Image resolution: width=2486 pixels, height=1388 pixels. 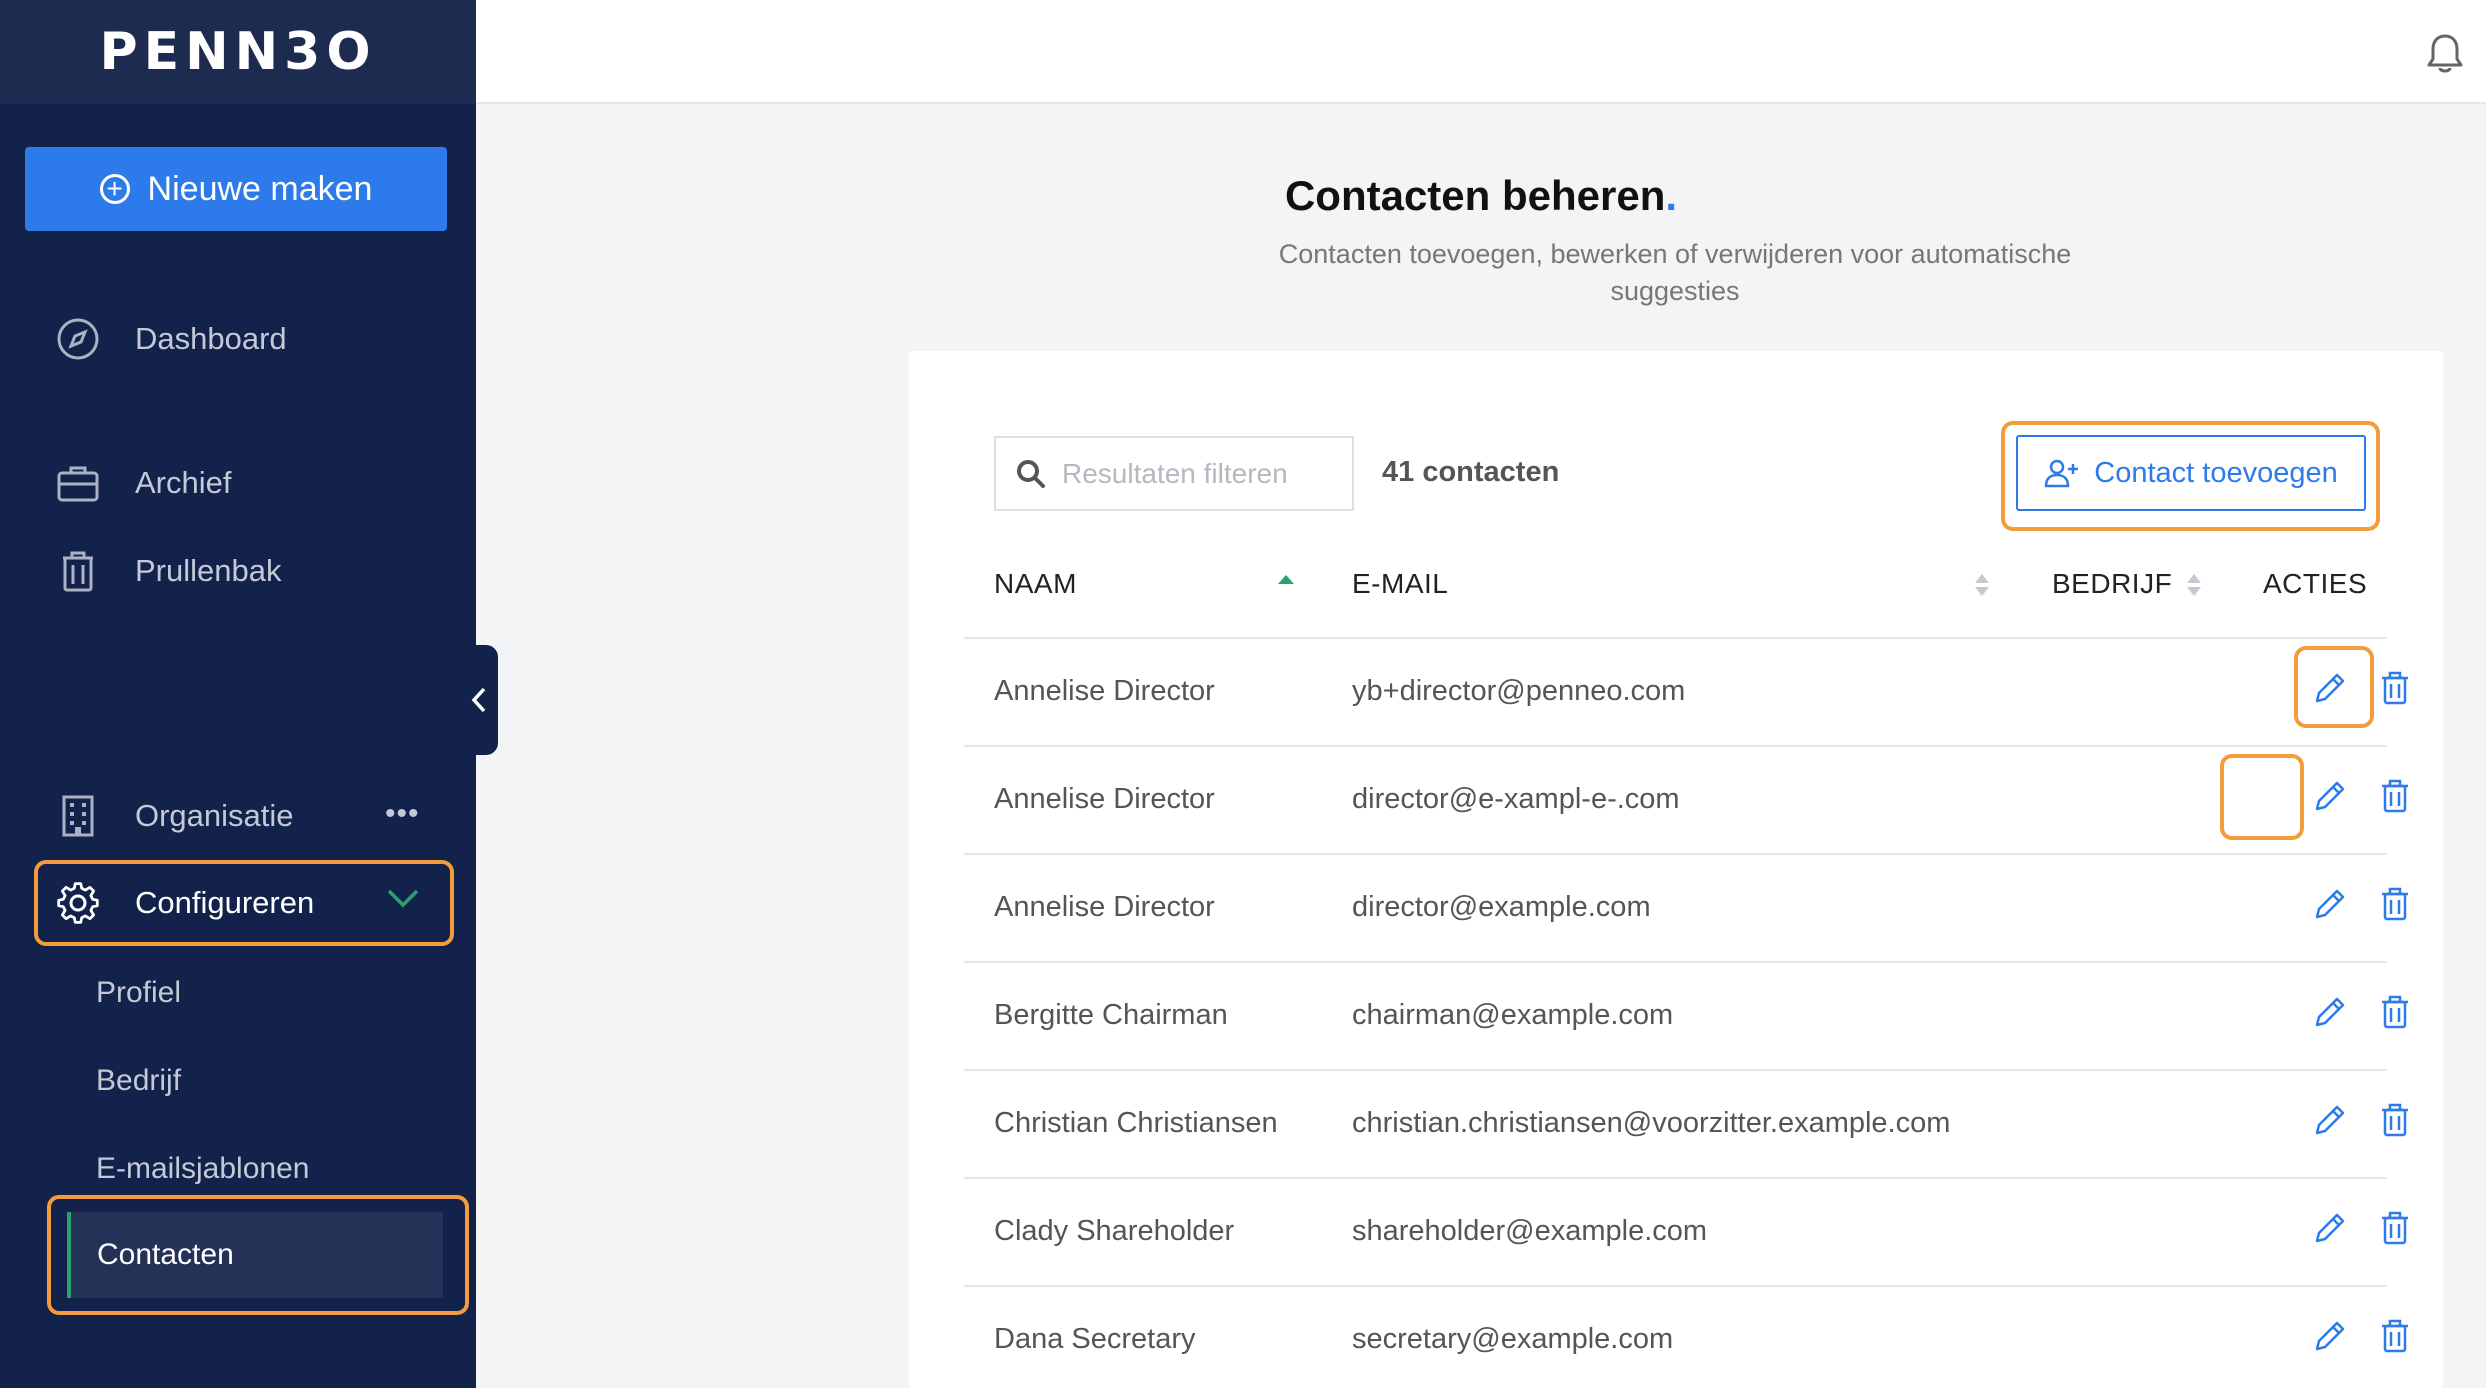 What do you see at coordinates (138, 993) in the screenshot?
I see `sidebar-subitem-profiel: Profiel` at bounding box center [138, 993].